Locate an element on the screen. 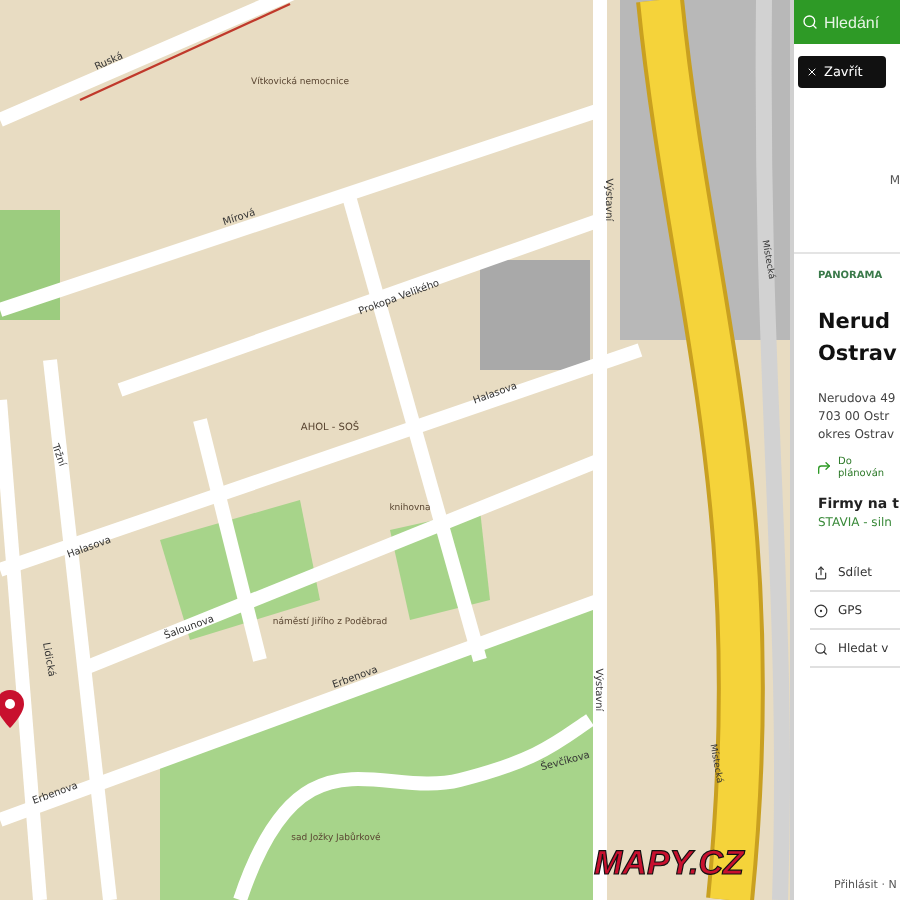 This screenshot has width=900, height=900. location-pin-icon is located at coordinates (12, 709).